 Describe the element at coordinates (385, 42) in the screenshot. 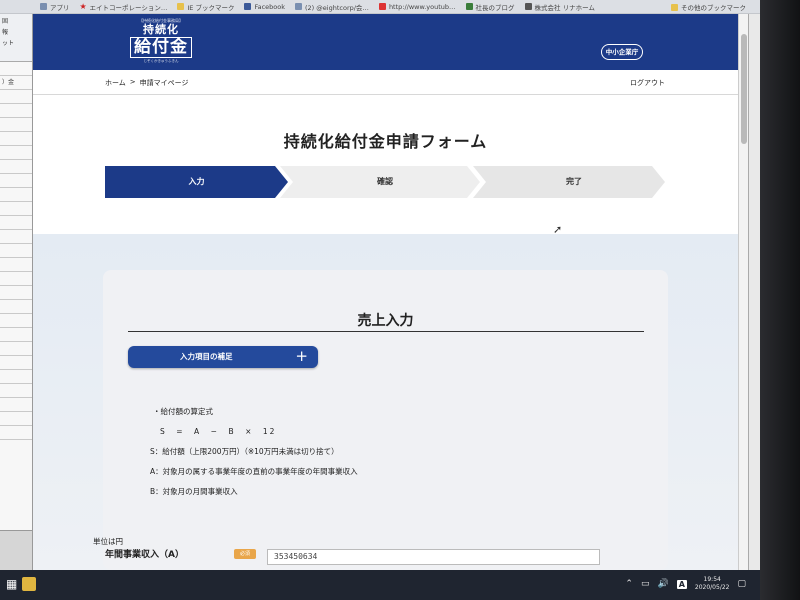

I see `site-header: 【持続化給付金事務局】 持続化 給付金 じぞくかきゅうふきん 中小企業庁` at that location.